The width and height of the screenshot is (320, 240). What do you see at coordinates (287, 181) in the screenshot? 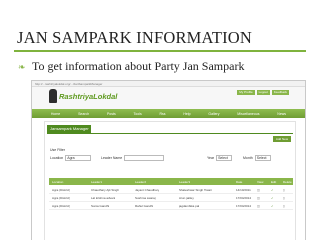
I see `column-header: Delete` at bounding box center [287, 181].